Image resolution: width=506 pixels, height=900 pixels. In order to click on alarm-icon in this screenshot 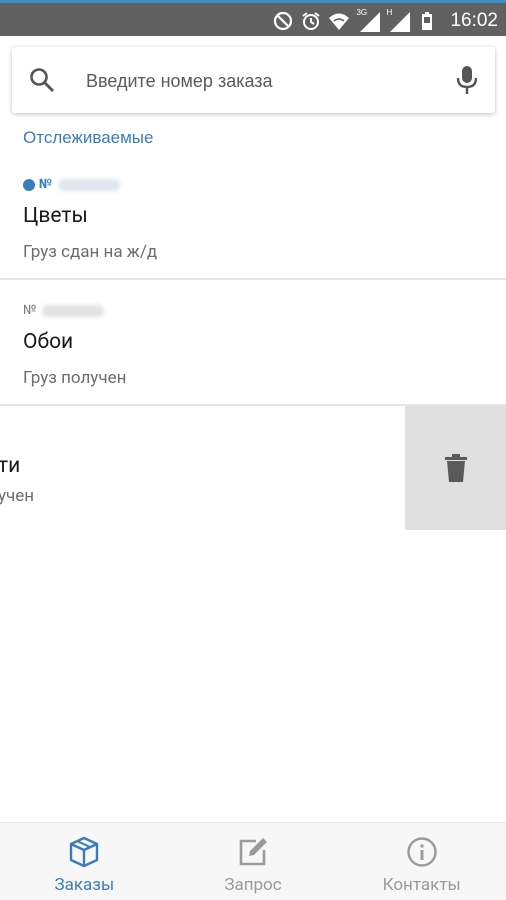, I will do `click(311, 21)`.